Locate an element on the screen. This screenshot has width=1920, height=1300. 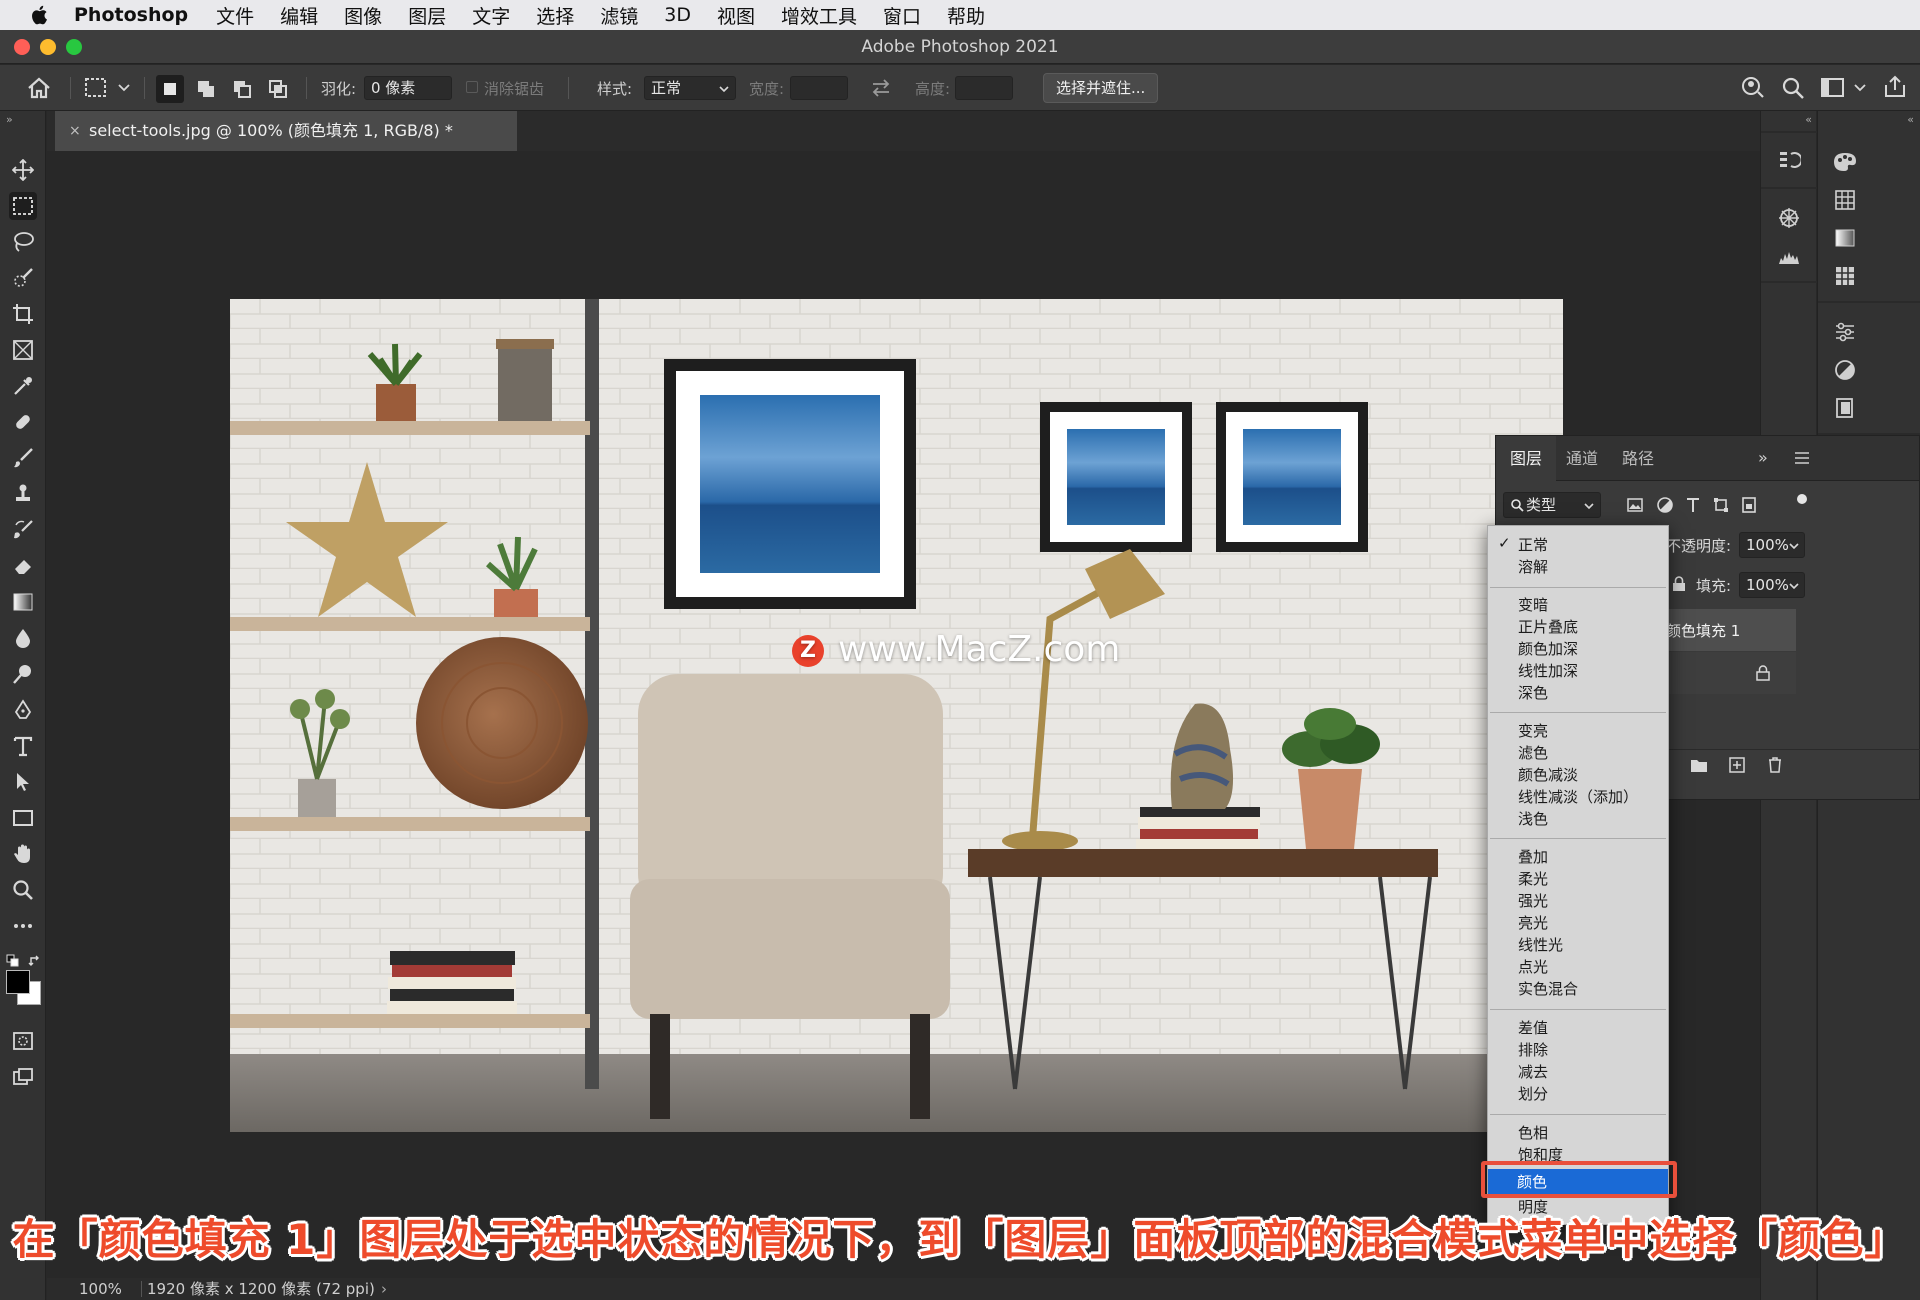
blend-difference: 差值 is located at coordinates (1533, 1028).